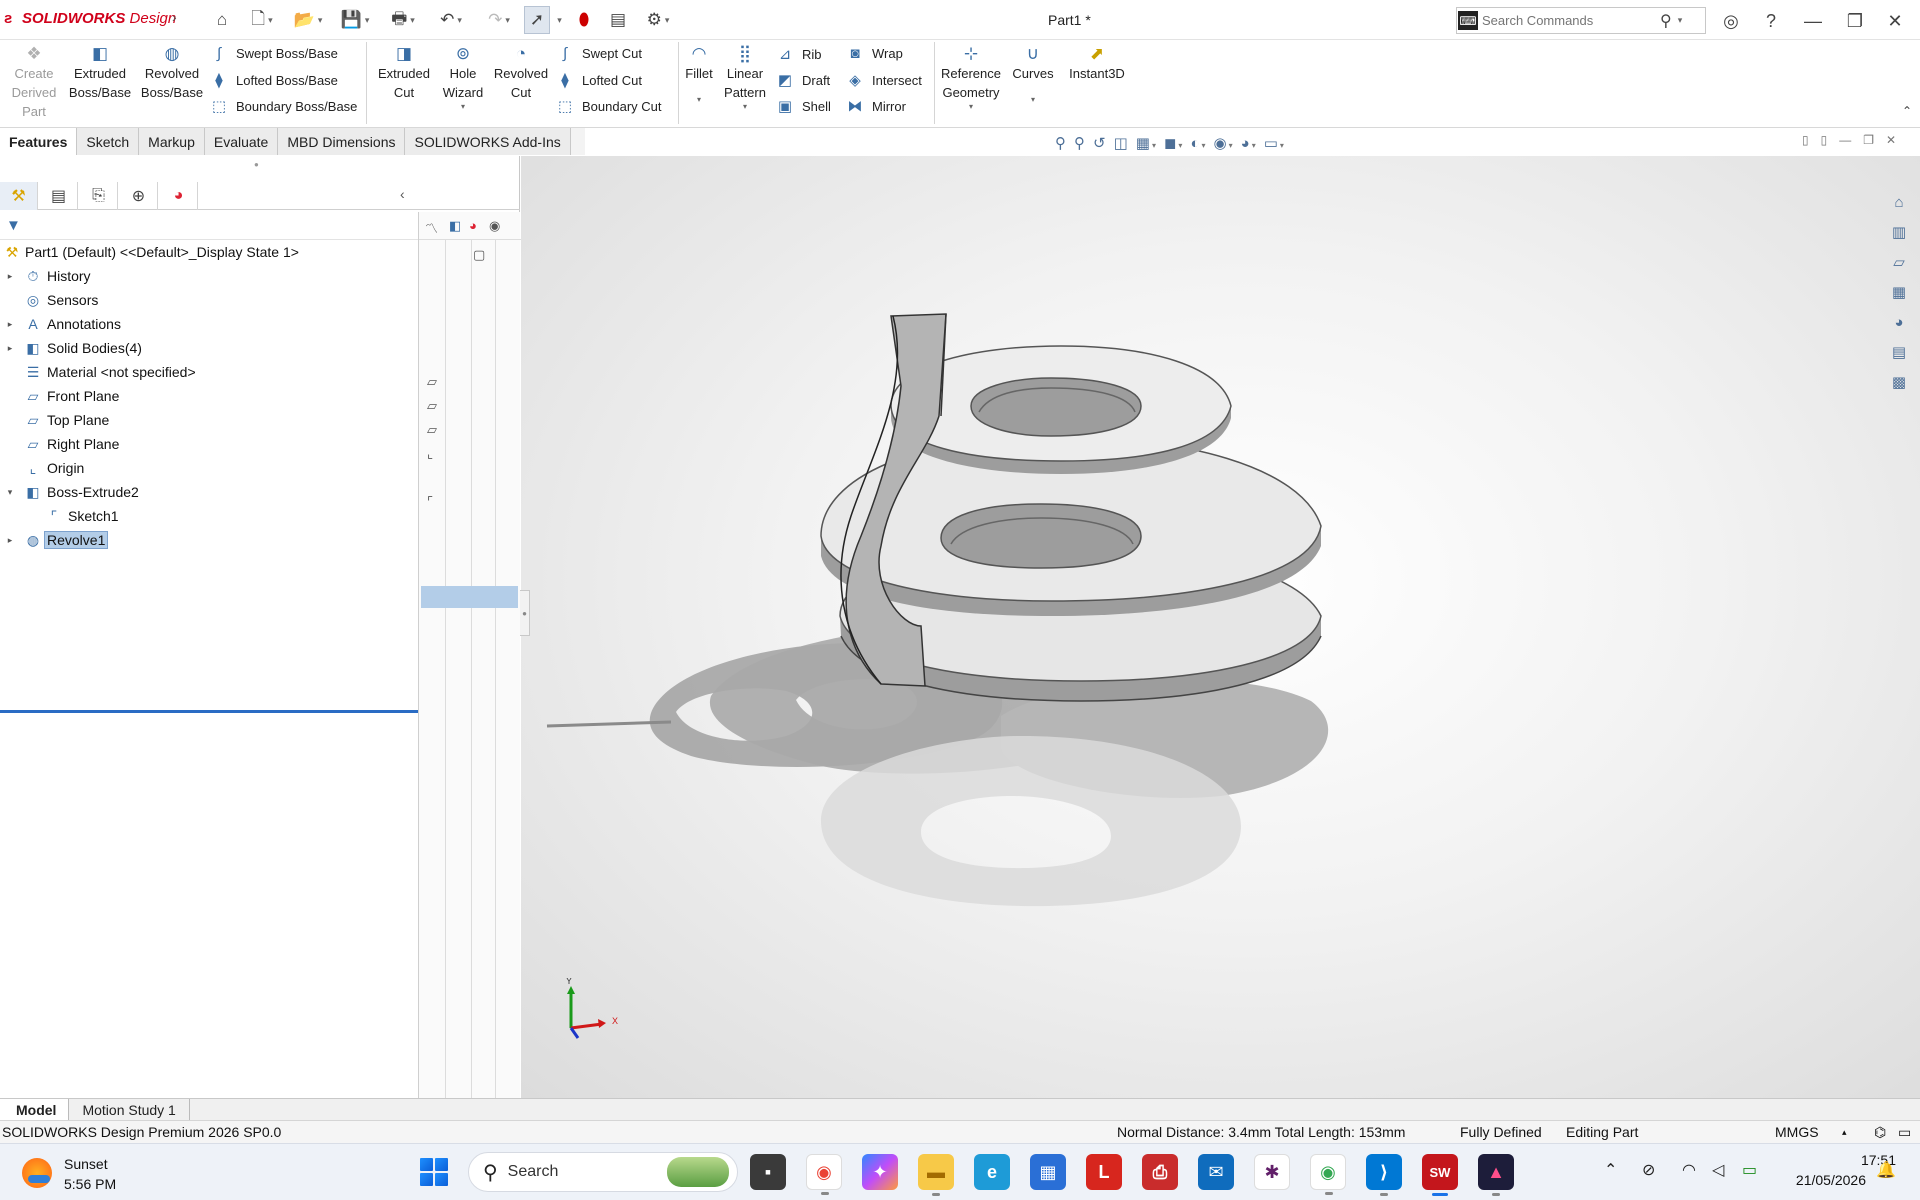 Image resolution: width=1920 pixels, height=1200 pixels. Describe the element at coordinates (402, 194) in the screenshot. I see `collapse-panel-icon: ‹` at that location.